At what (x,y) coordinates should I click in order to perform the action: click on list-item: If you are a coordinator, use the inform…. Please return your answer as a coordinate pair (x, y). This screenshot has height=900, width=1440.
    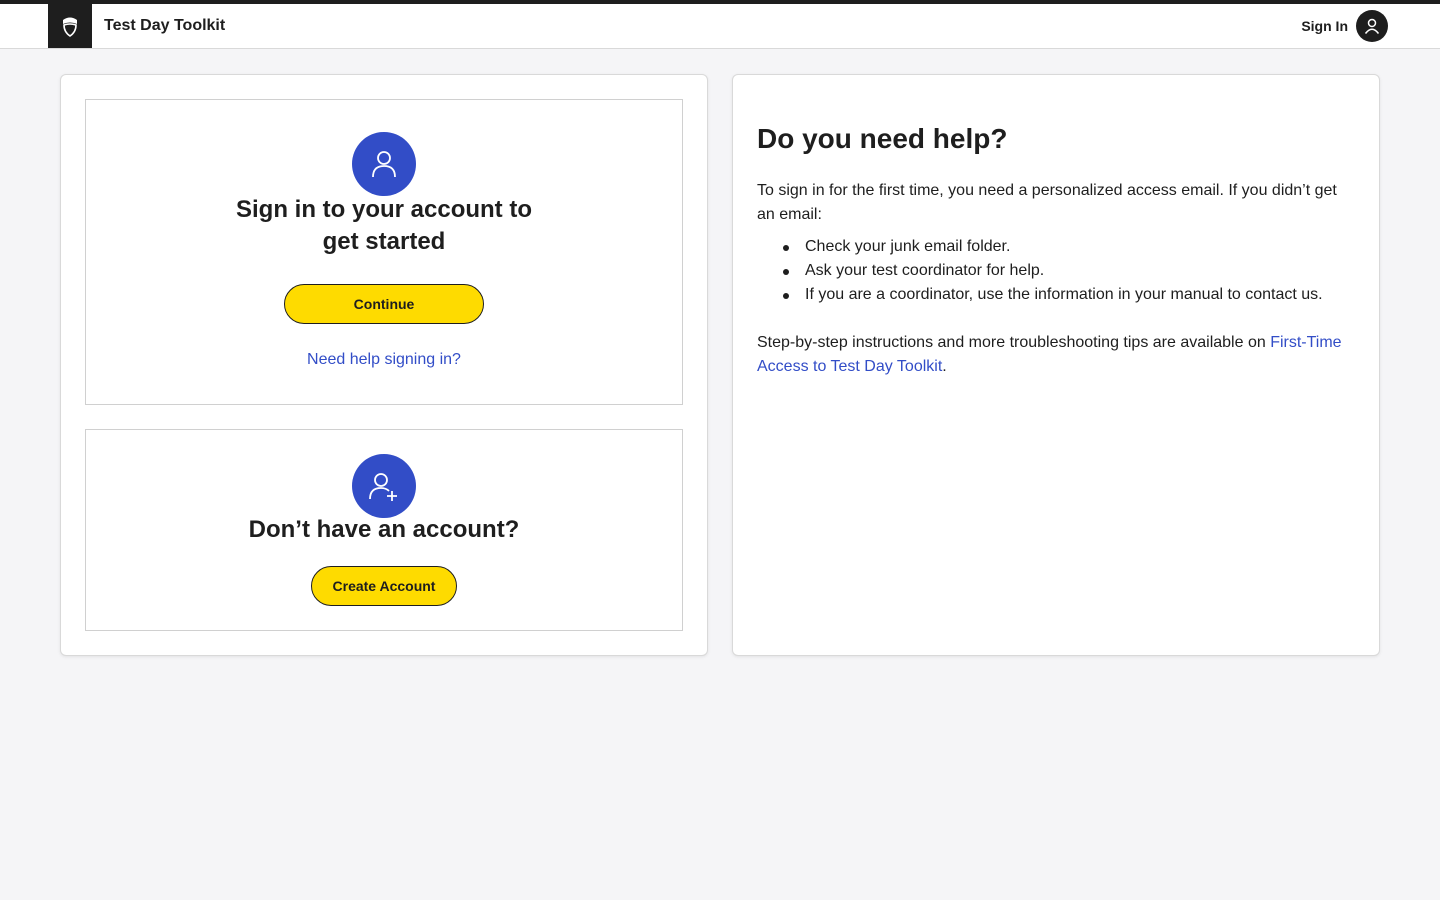
    Looking at the image, I should click on (1071, 295).